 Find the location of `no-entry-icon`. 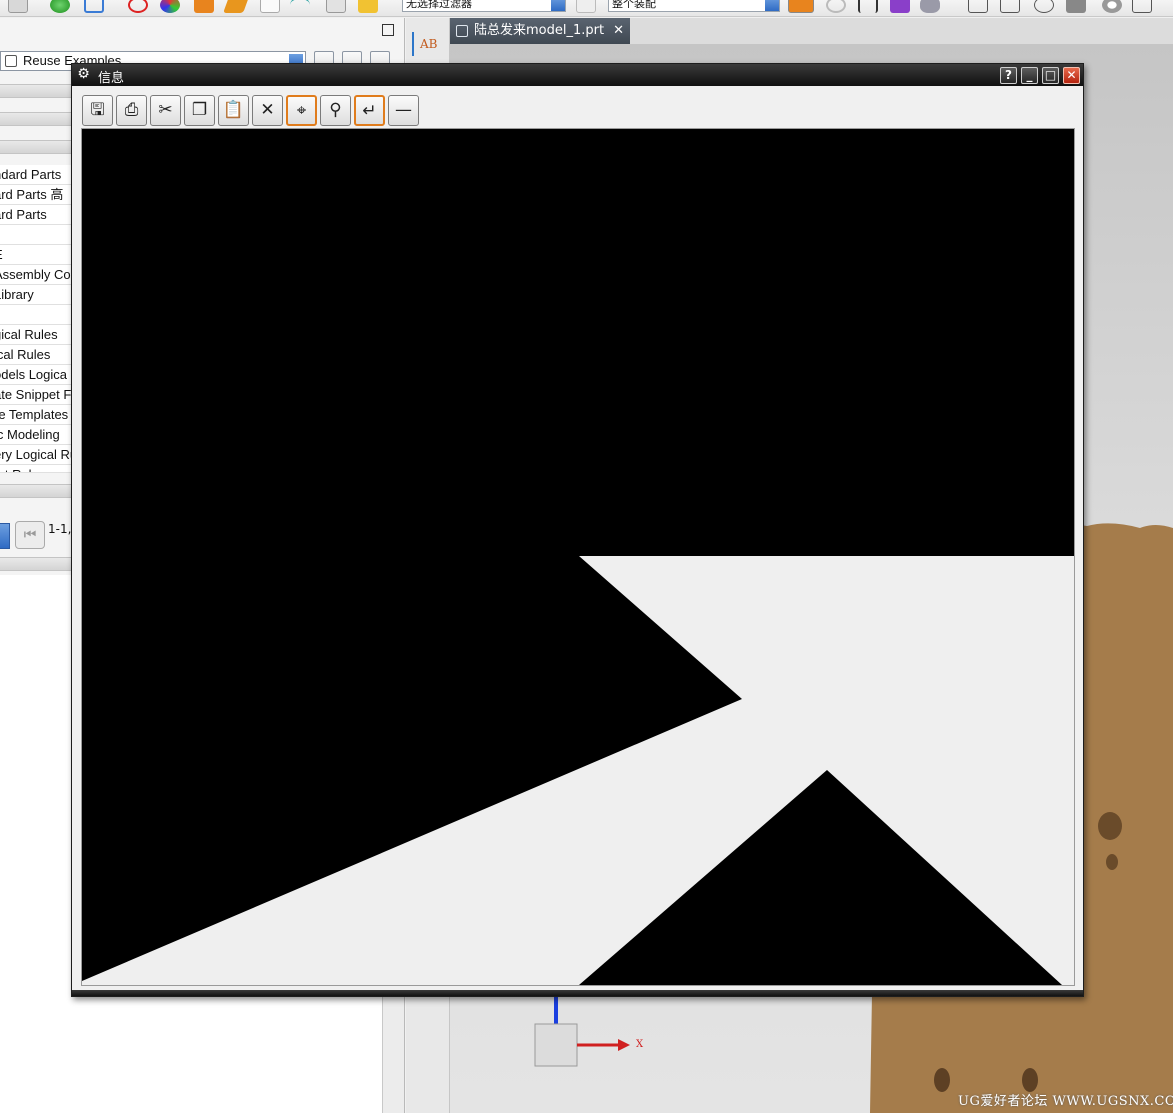

no-entry-icon is located at coordinates (138, 6).